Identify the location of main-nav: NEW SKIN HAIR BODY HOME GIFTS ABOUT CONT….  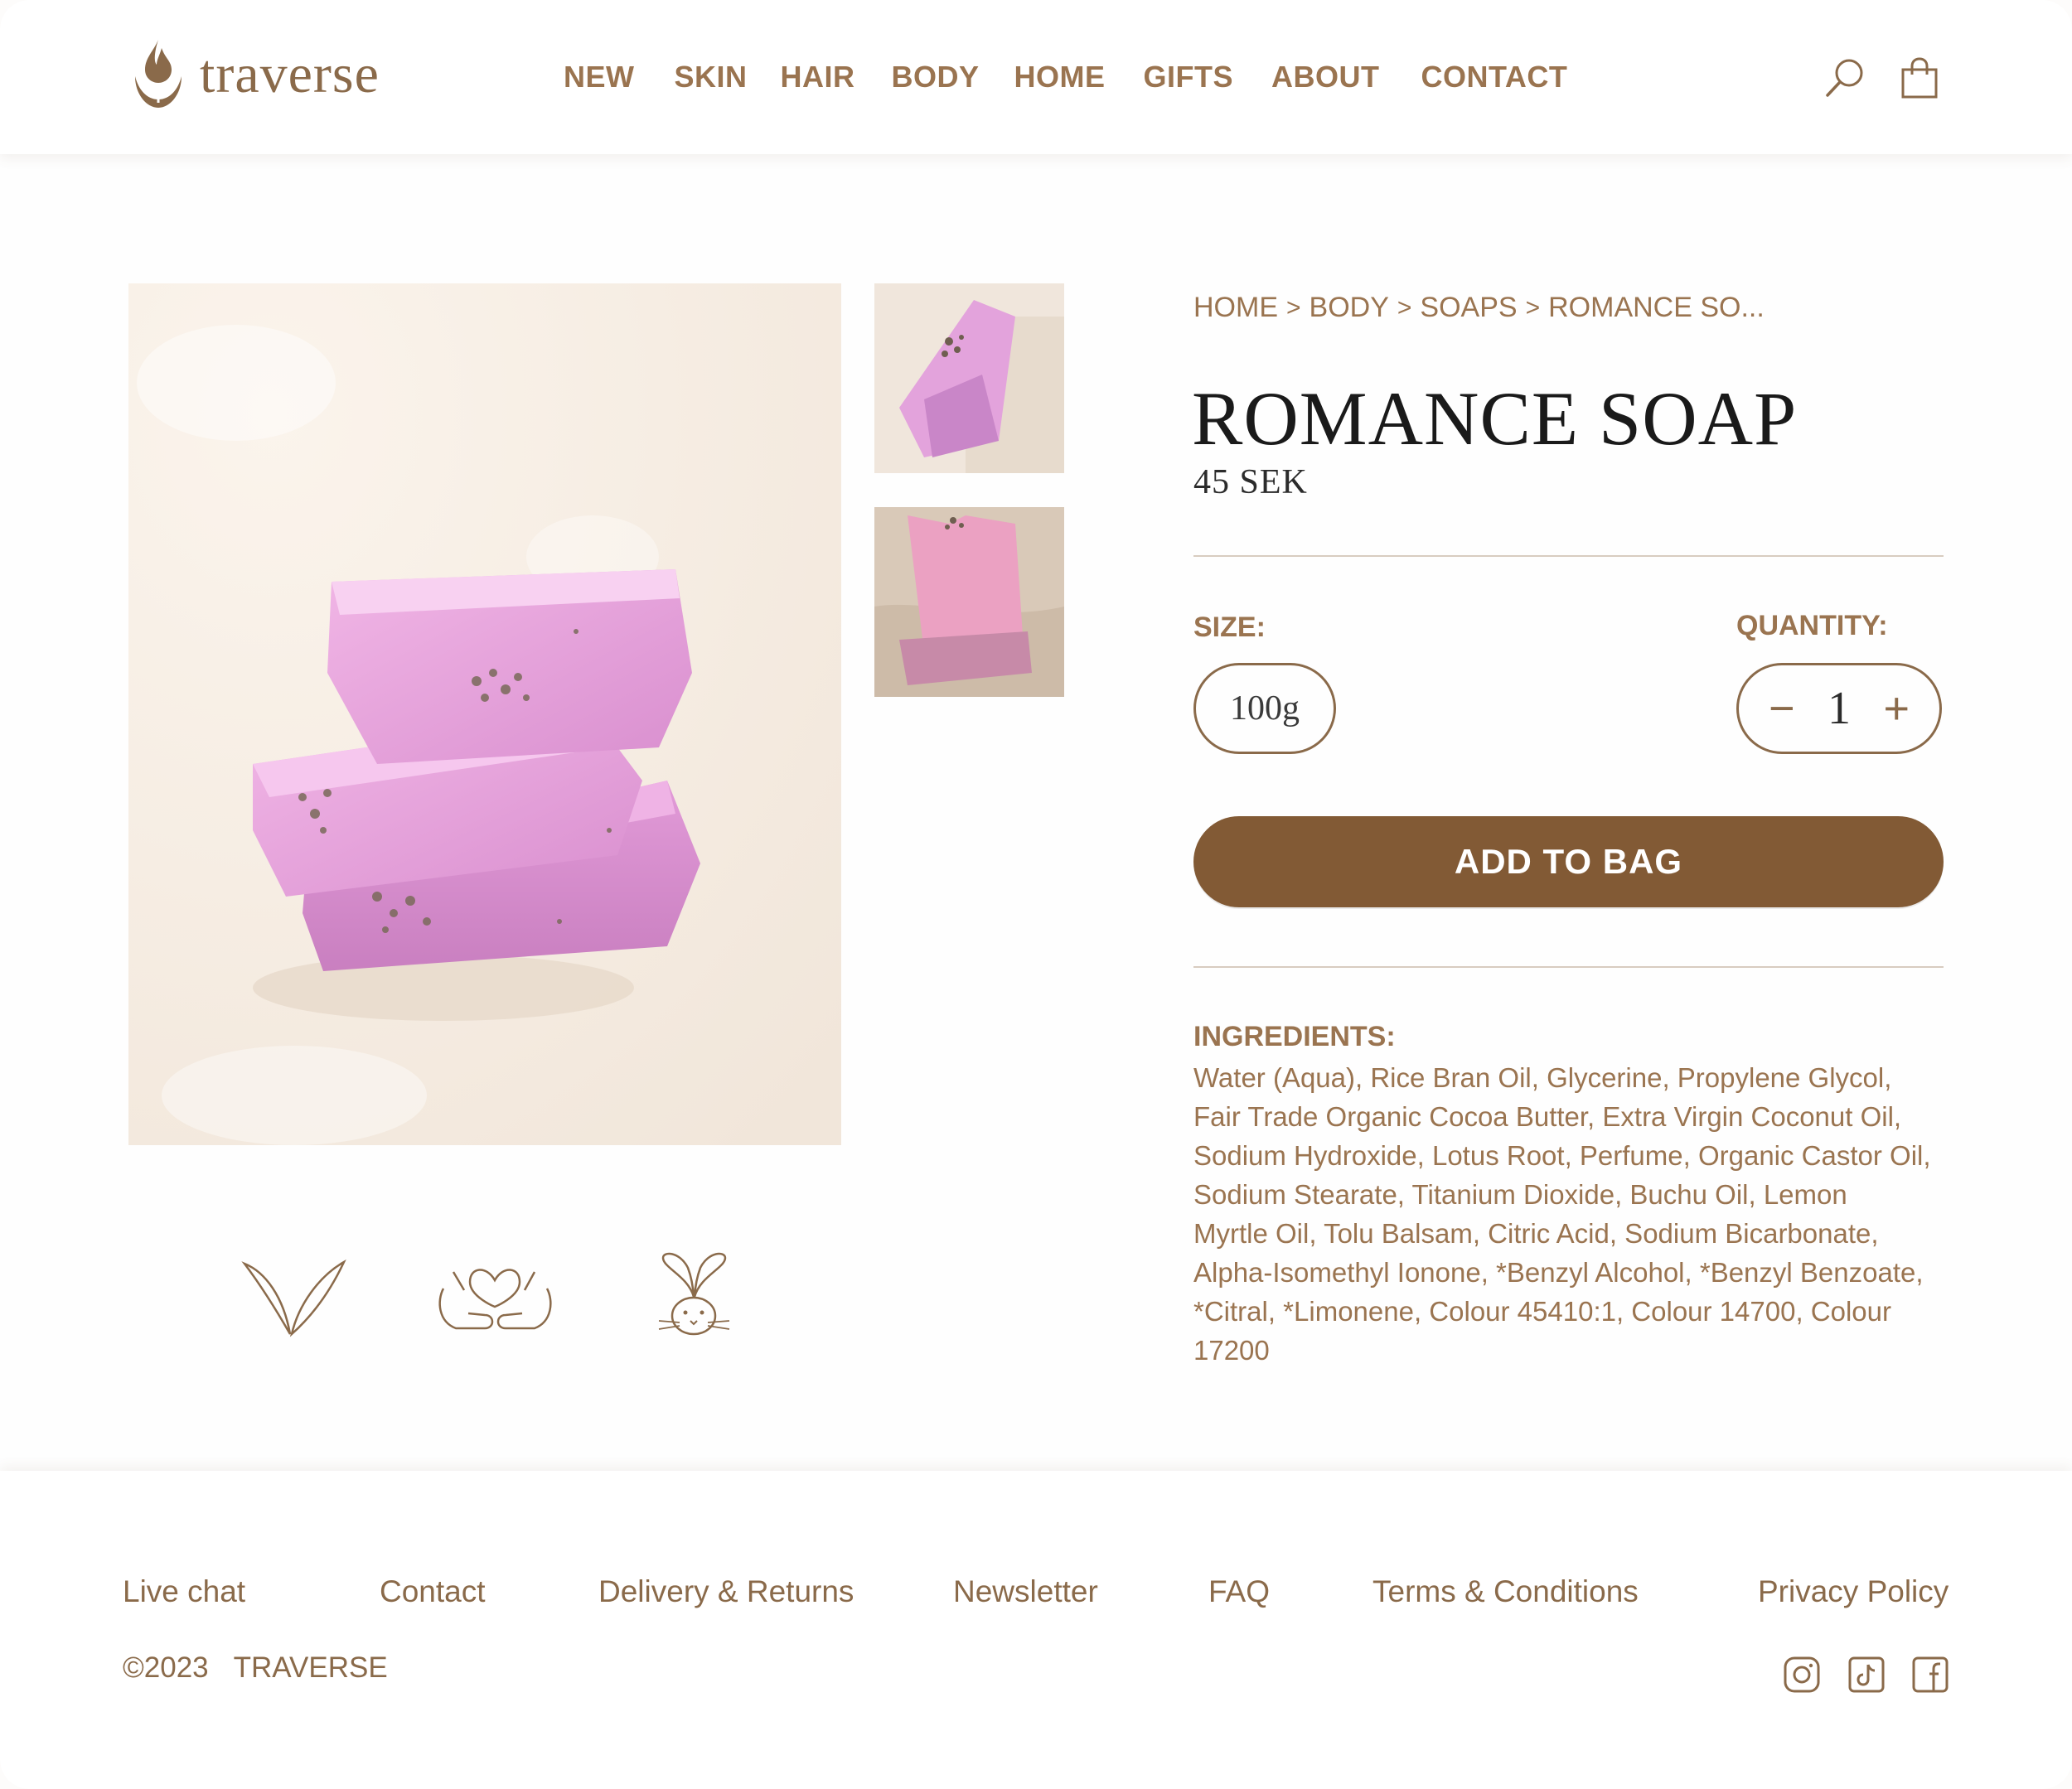
(1065, 77).